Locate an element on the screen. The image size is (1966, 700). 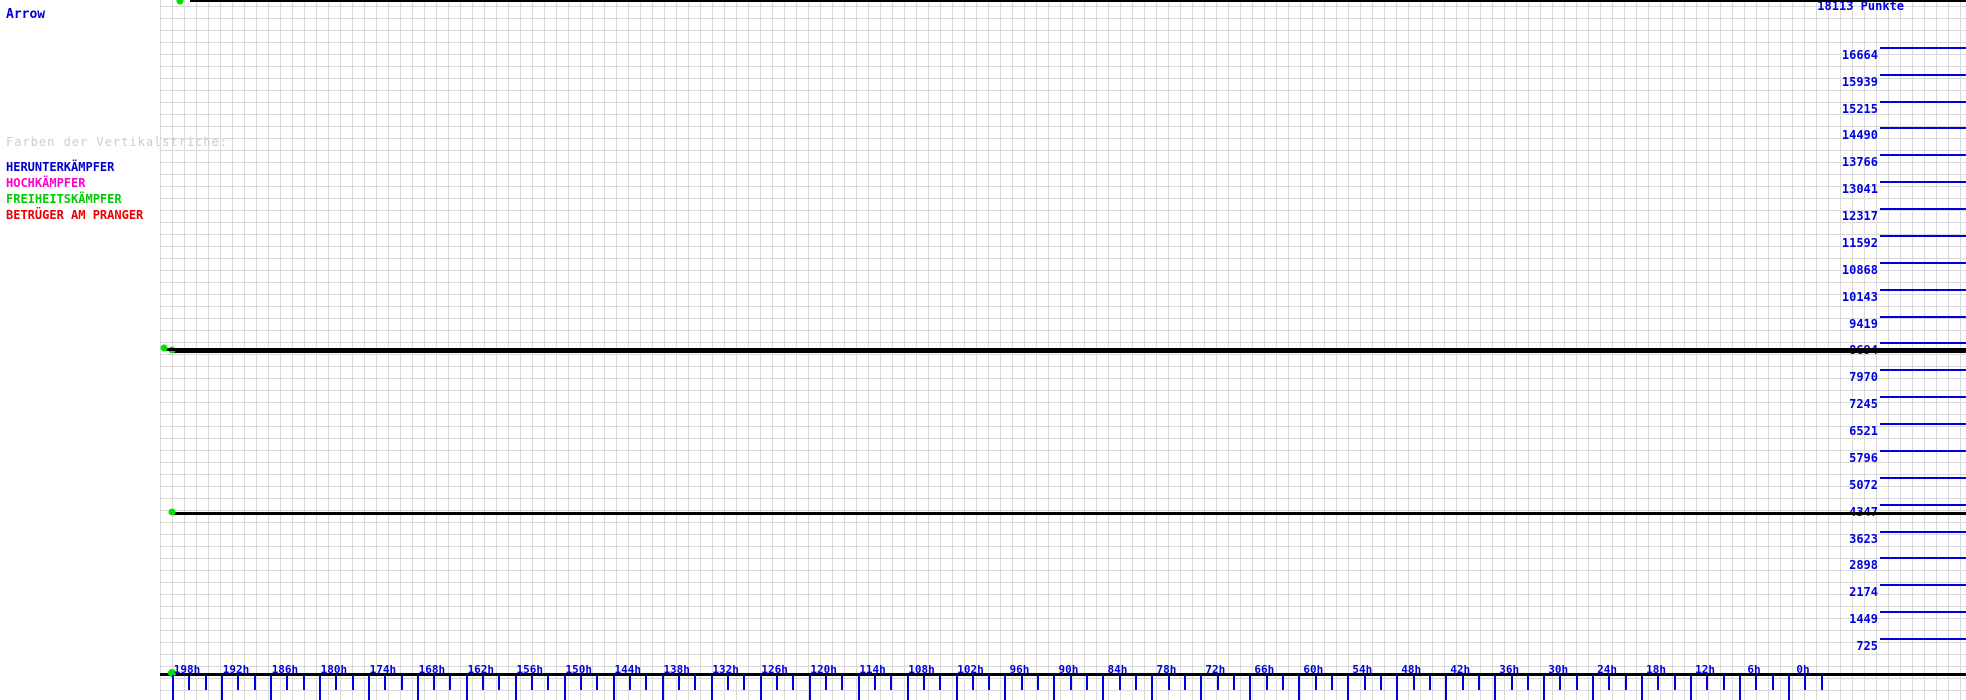
x-axis-tick-label: 186h is located at coordinates (285, 669).